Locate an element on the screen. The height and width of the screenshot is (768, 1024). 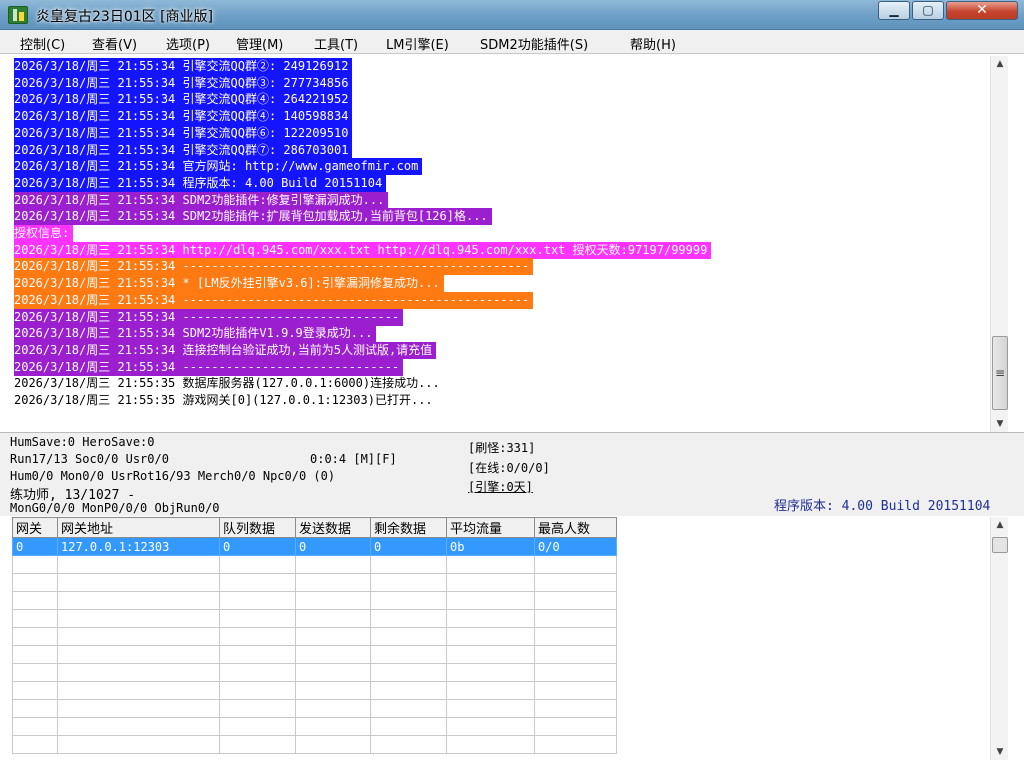
status-run: Run17/13 Soc0/0 Usr0/0 is located at coordinates (89, 459).